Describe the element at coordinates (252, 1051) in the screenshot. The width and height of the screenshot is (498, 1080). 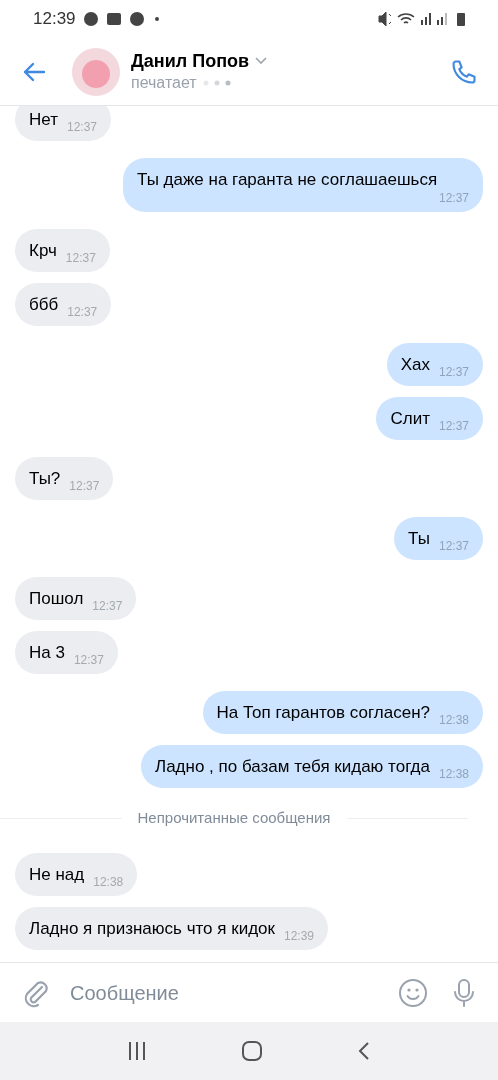
I see `home-icon` at that location.